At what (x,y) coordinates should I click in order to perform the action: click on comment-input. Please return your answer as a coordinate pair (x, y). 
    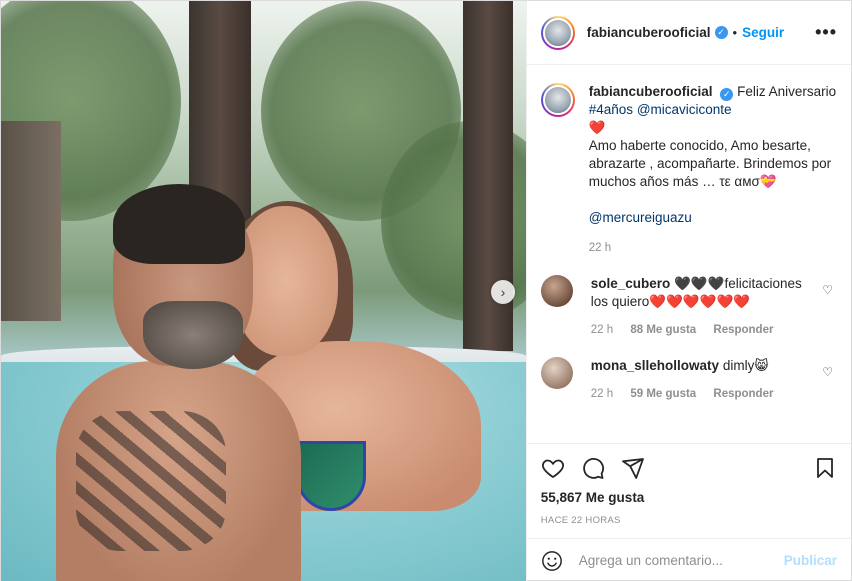
    Looking at the image, I should click on (681, 560).